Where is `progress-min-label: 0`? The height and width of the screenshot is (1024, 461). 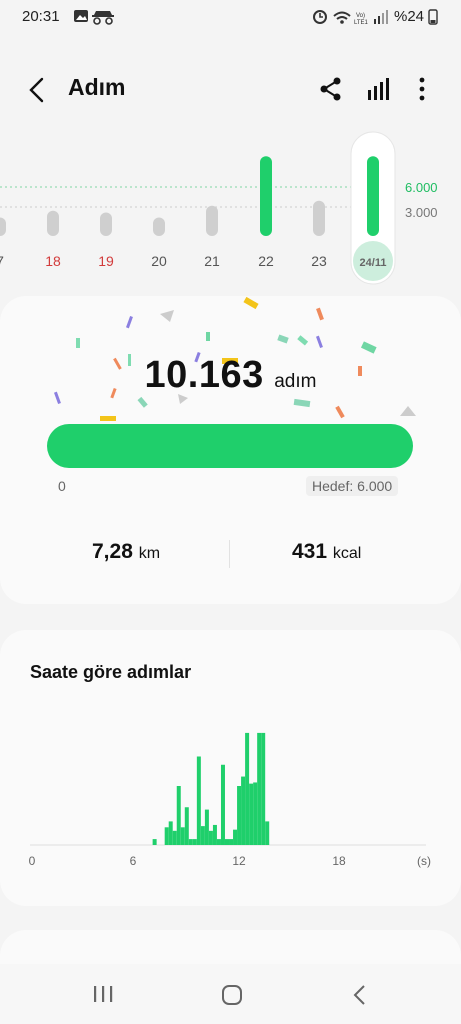
progress-min-label: 0 is located at coordinates (62, 486).